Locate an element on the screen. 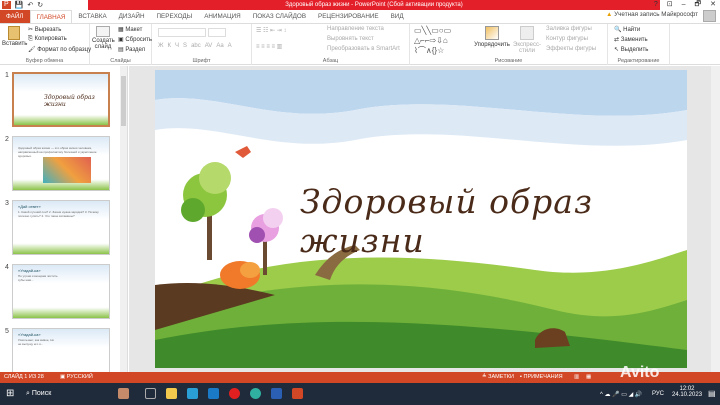 This screenshot has height=405, width=720. slide-thumbnail-1: Здоровый образ жизни is located at coordinates (61, 99).